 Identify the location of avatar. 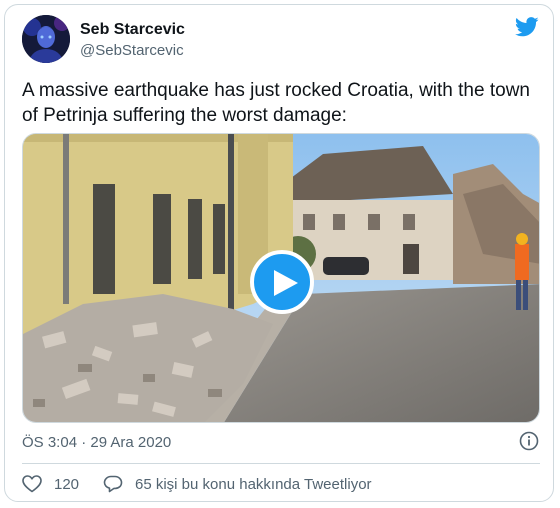
(46, 39).